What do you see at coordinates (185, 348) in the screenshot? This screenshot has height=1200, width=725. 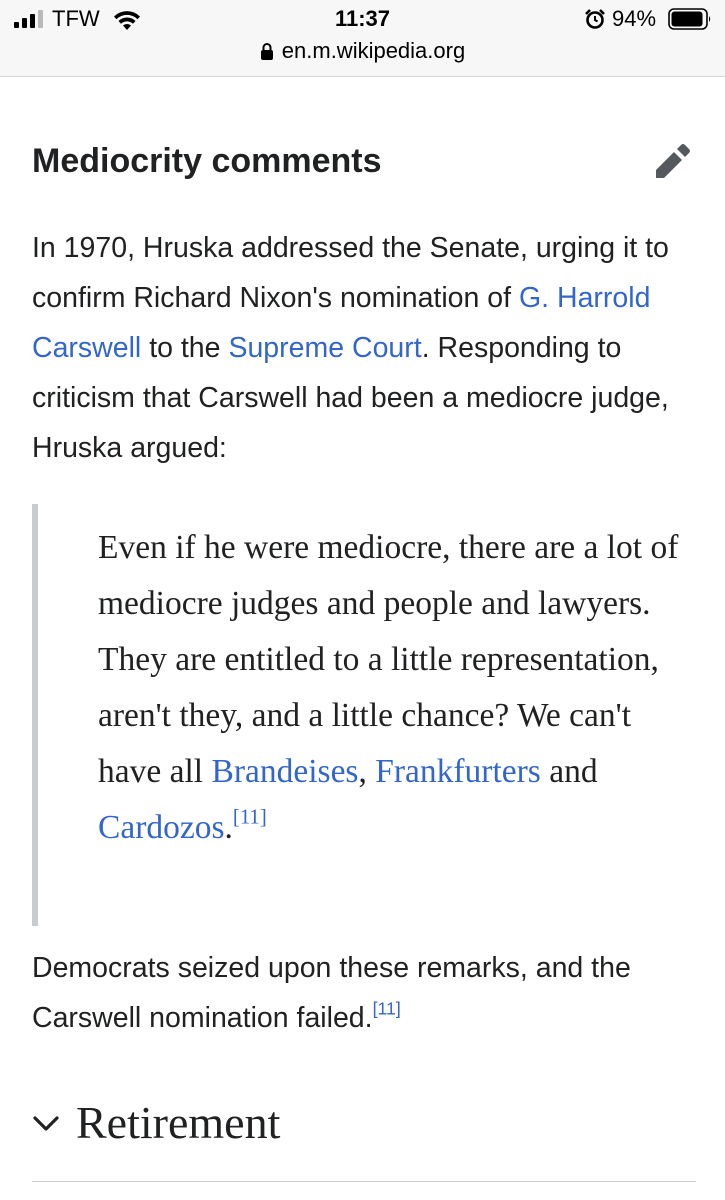 I see `intro-text-2: to the` at bounding box center [185, 348].